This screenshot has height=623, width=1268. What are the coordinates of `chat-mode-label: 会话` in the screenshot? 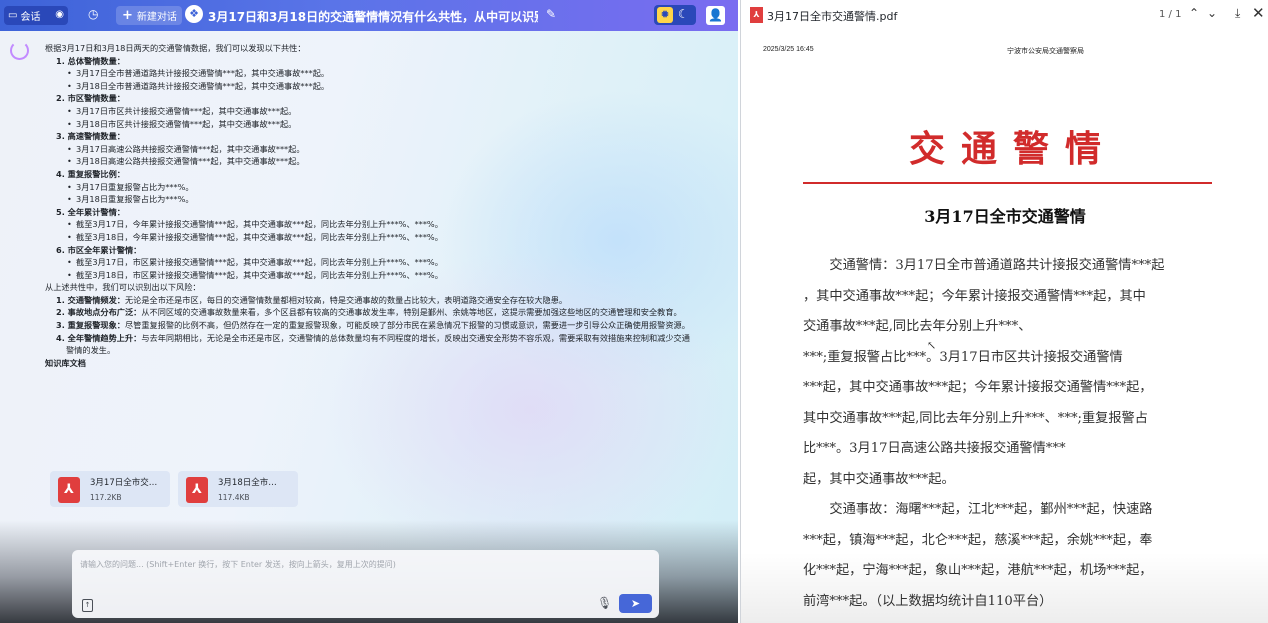 It's located at (30, 17).